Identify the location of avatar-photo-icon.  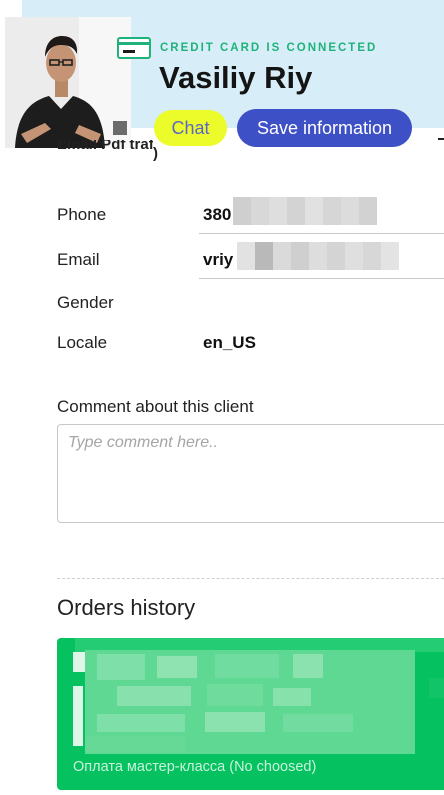
(68, 82).